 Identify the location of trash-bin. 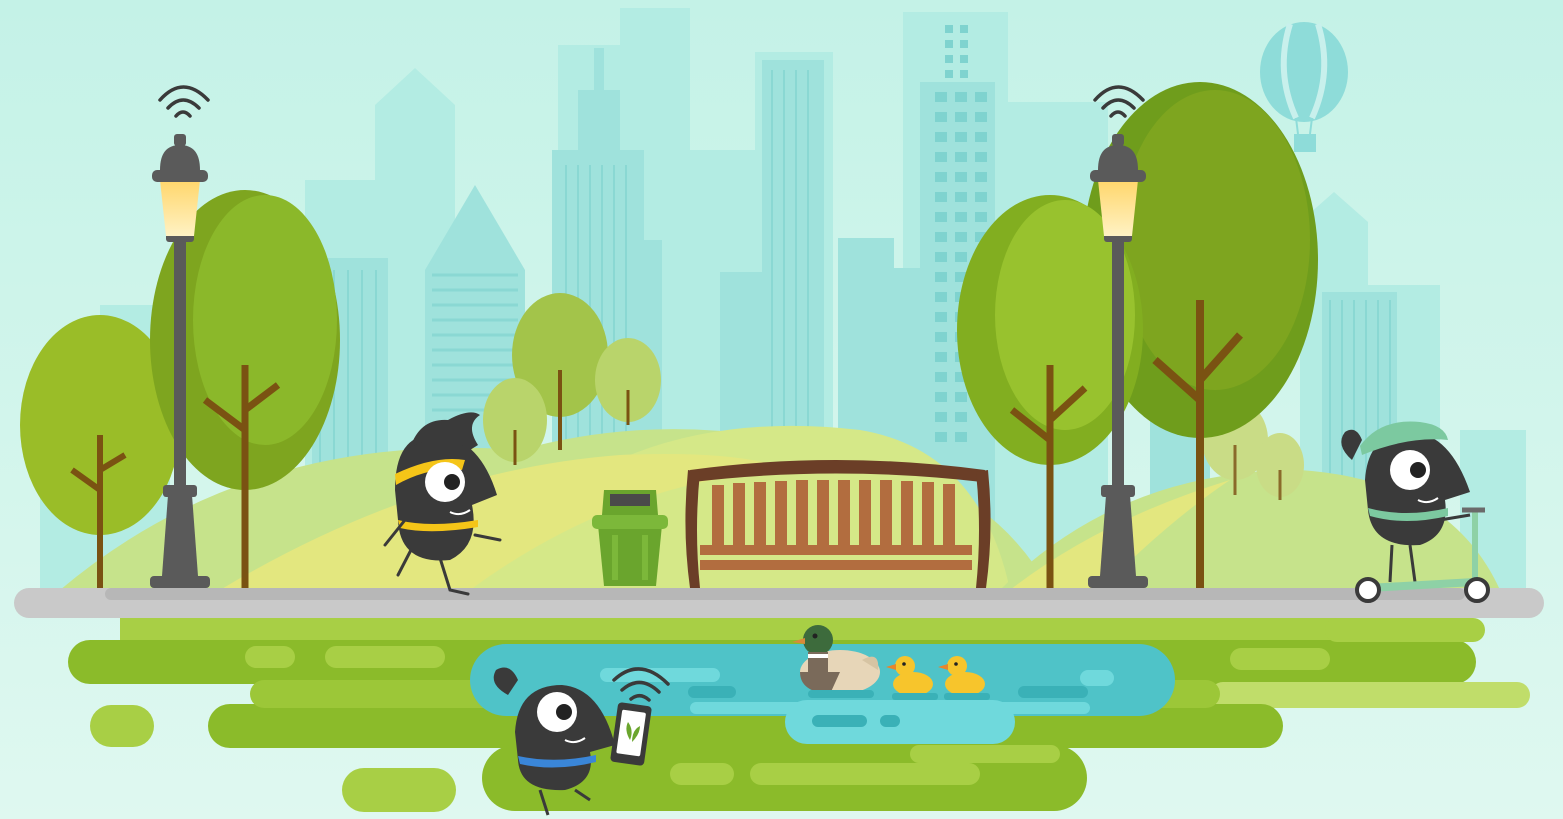
(630, 538).